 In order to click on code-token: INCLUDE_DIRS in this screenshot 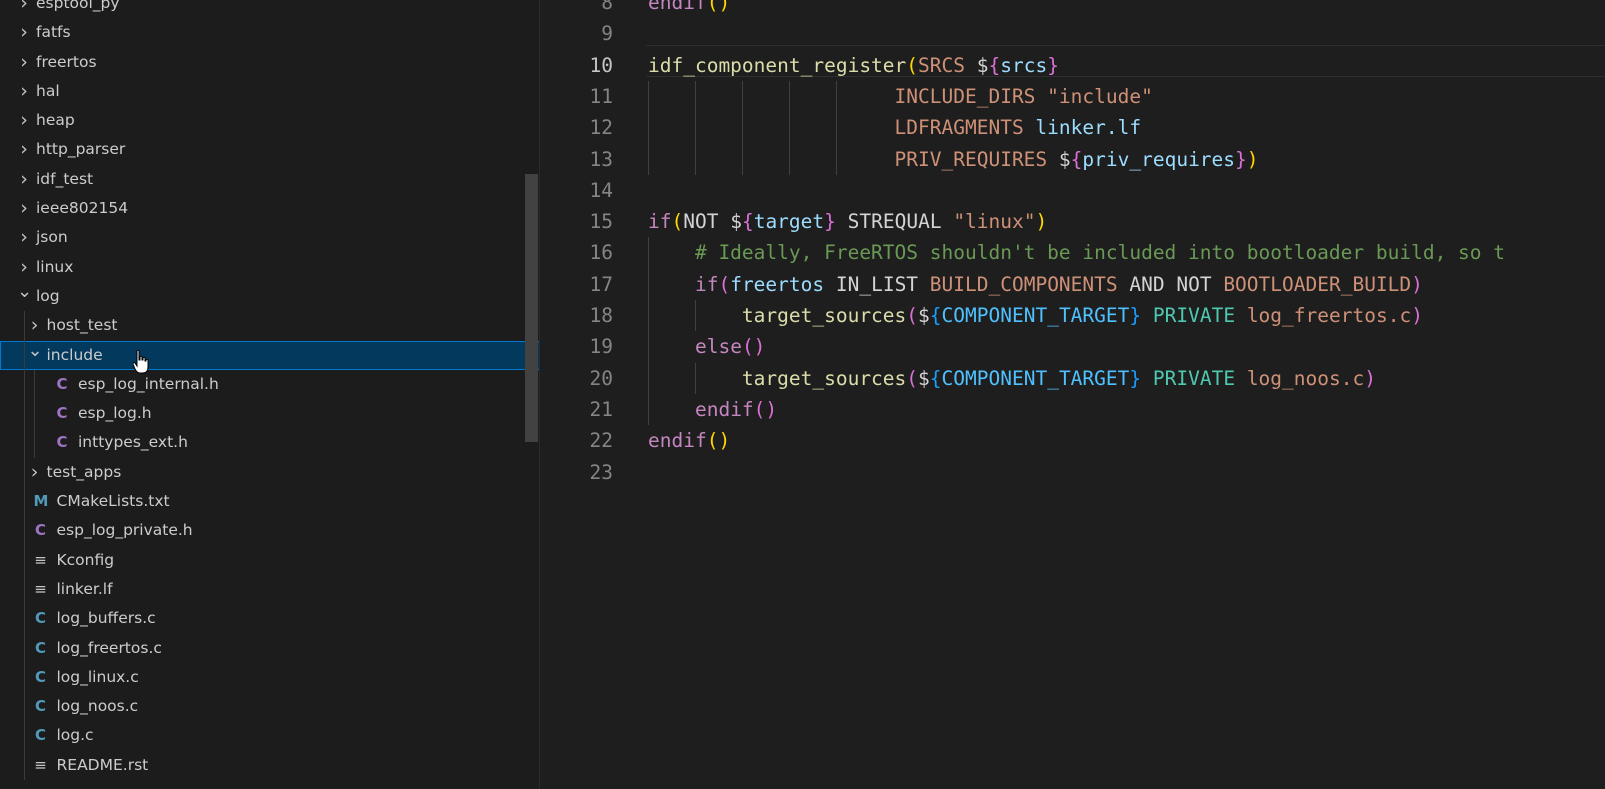, I will do `click(848, 96)`.